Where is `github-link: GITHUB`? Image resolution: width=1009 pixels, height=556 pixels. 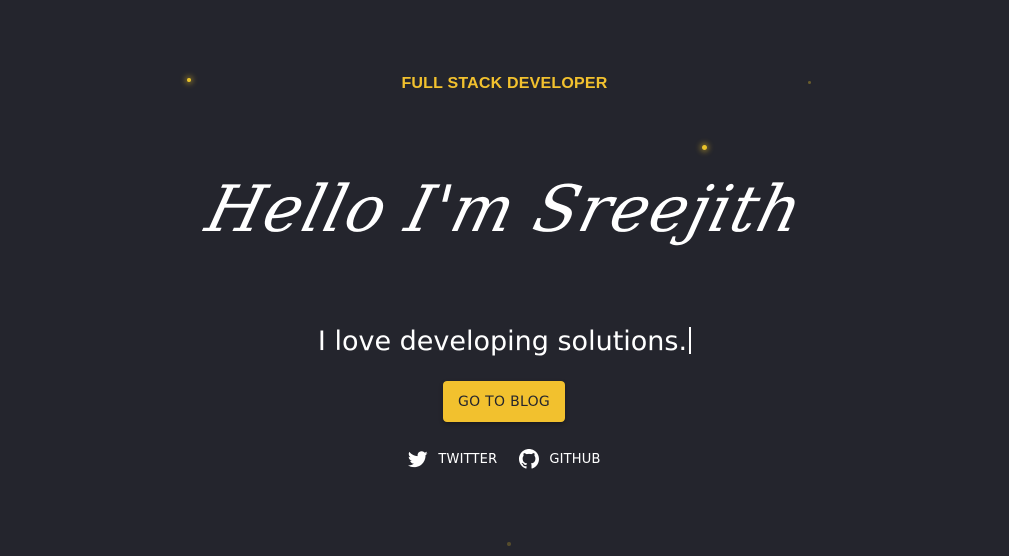 github-link: GITHUB is located at coordinates (559, 459).